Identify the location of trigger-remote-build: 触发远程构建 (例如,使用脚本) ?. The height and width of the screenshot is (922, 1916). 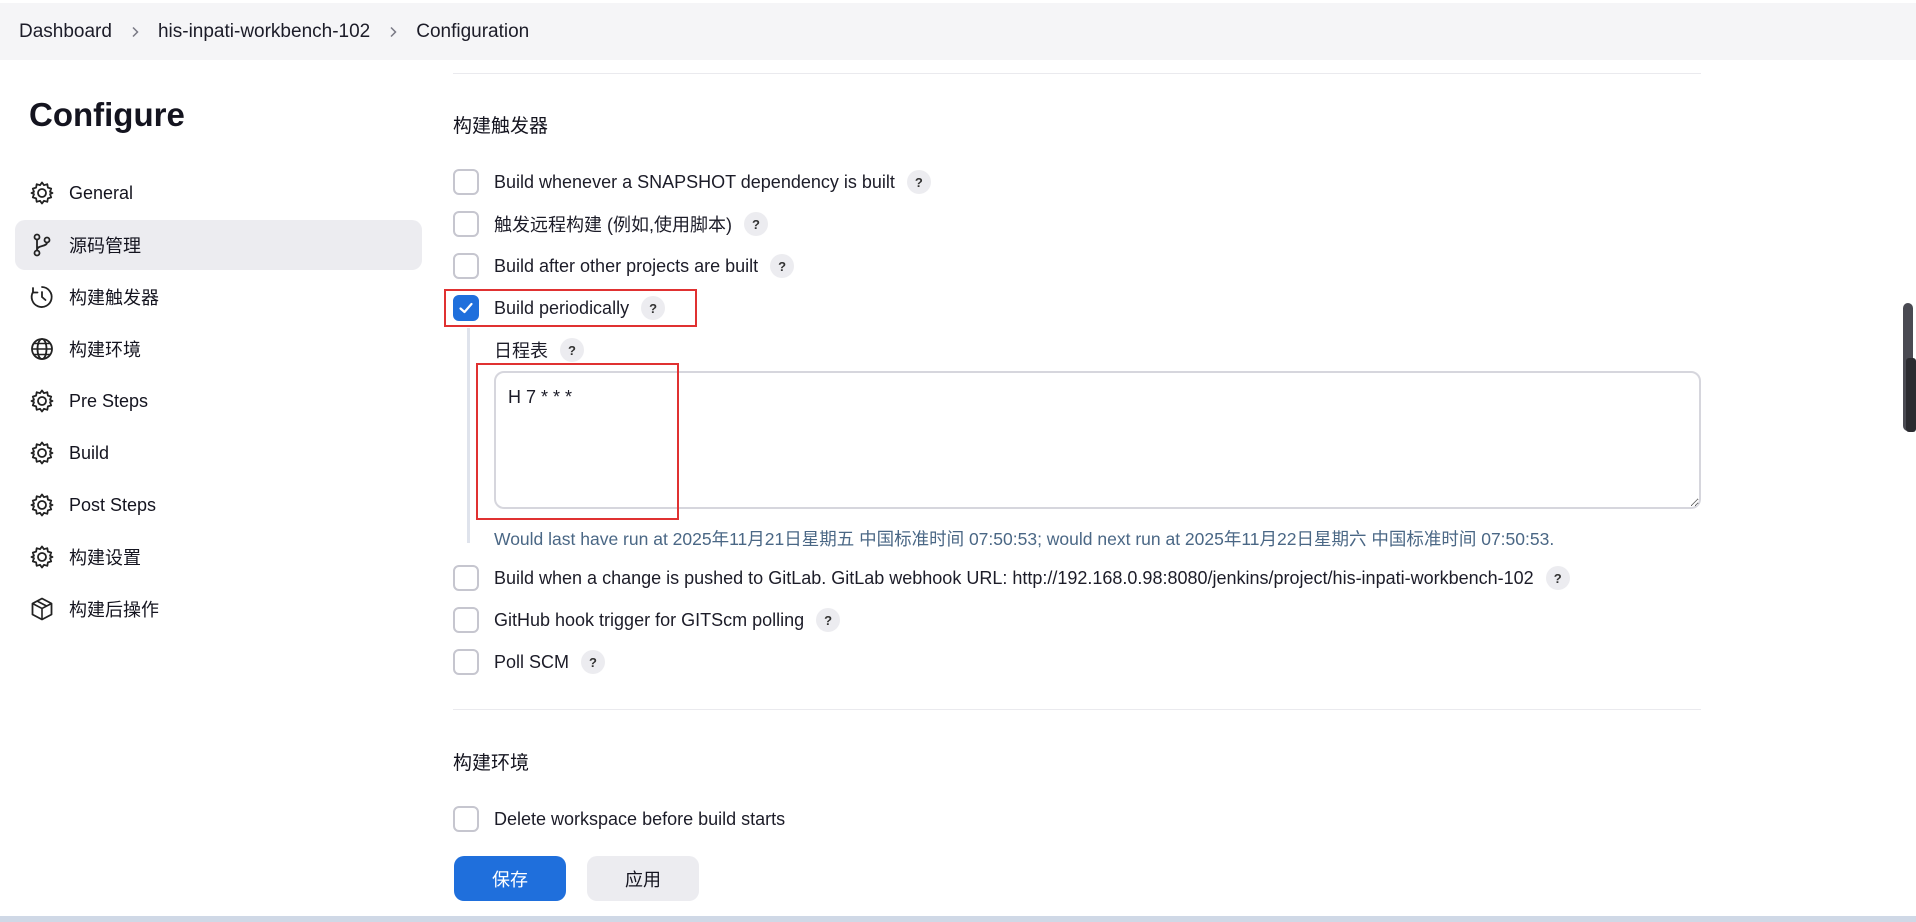
(610, 224).